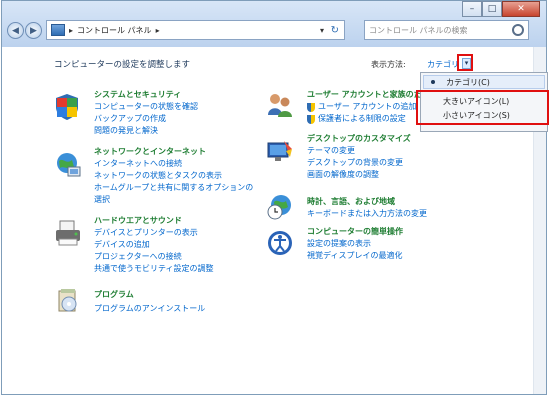 The height and width of the screenshot is (396, 549). What do you see at coordinates (146, 107) in the screenshot?
I see `link-check-status: コンピューターの状態を確認` at bounding box center [146, 107].